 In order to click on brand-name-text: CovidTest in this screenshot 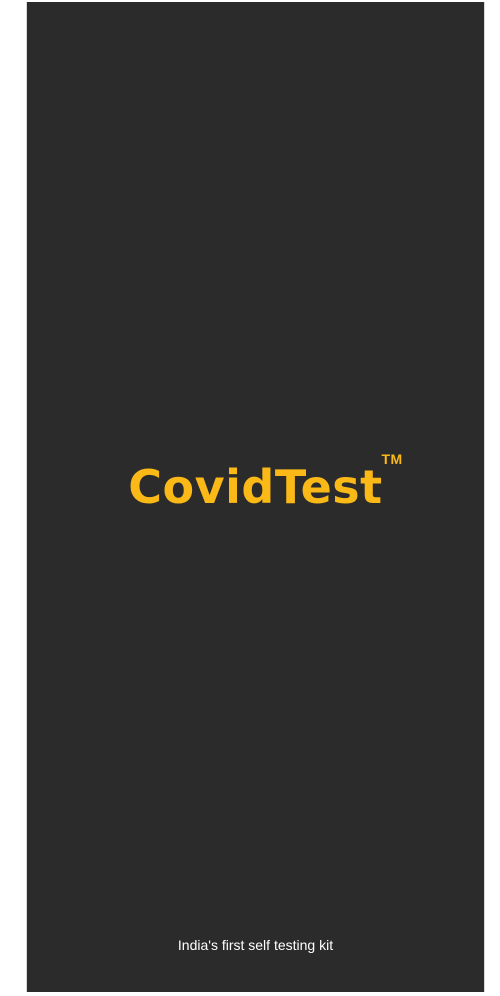, I will do `click(255, 487)`.